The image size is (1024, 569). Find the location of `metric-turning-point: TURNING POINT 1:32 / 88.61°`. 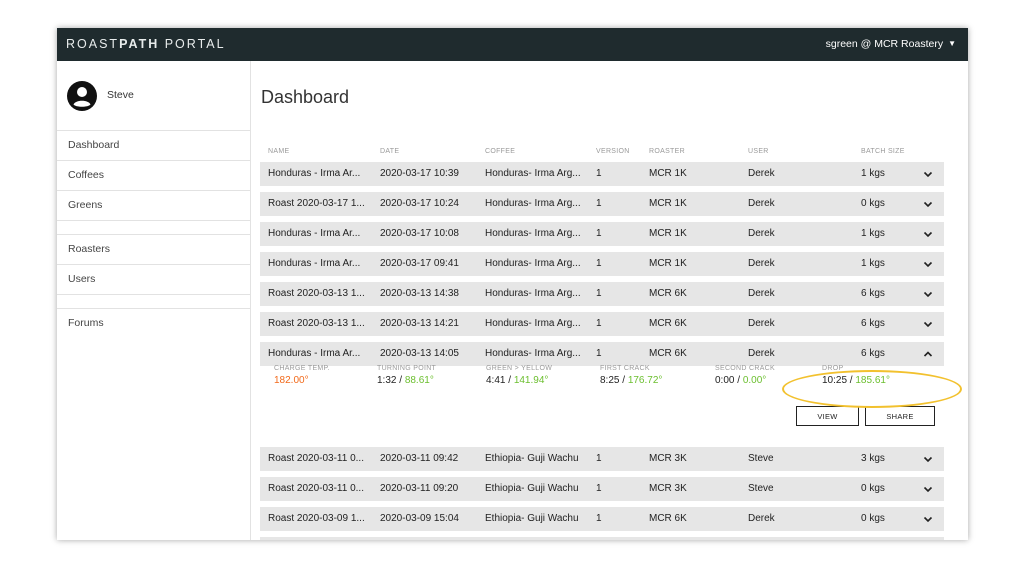

metric-turning-point: TURNING POINT 1:32 / 88.61° is located at coordinates (406, 375).